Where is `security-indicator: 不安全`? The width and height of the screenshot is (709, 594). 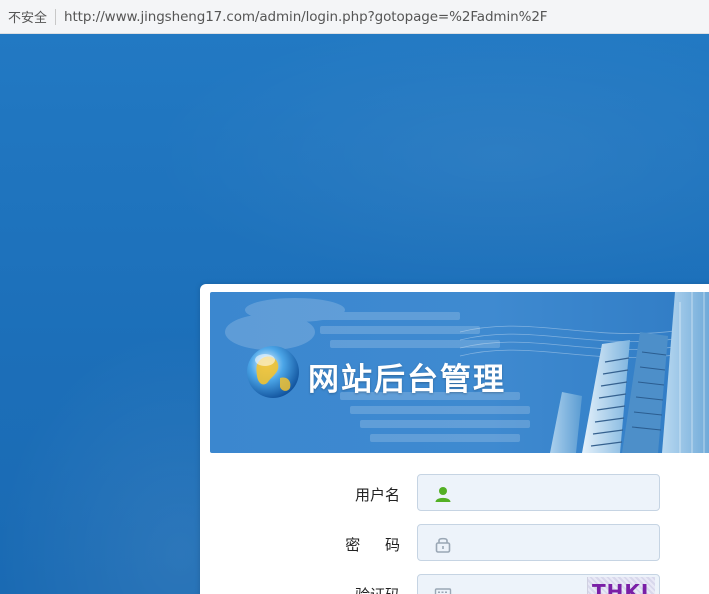
security-indicator: 不安全 is located at coordinates (27, 16).